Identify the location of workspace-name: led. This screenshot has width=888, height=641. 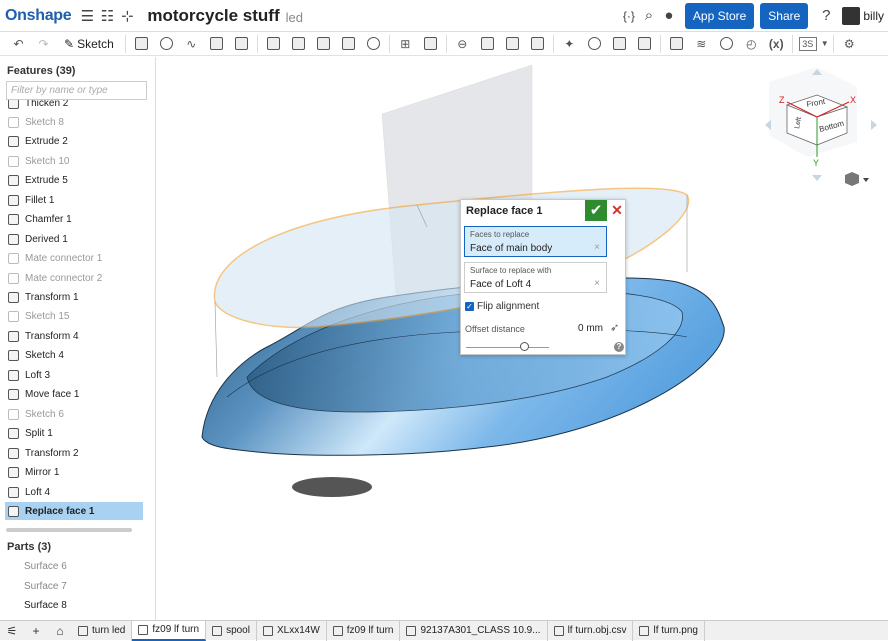
(294, 17).